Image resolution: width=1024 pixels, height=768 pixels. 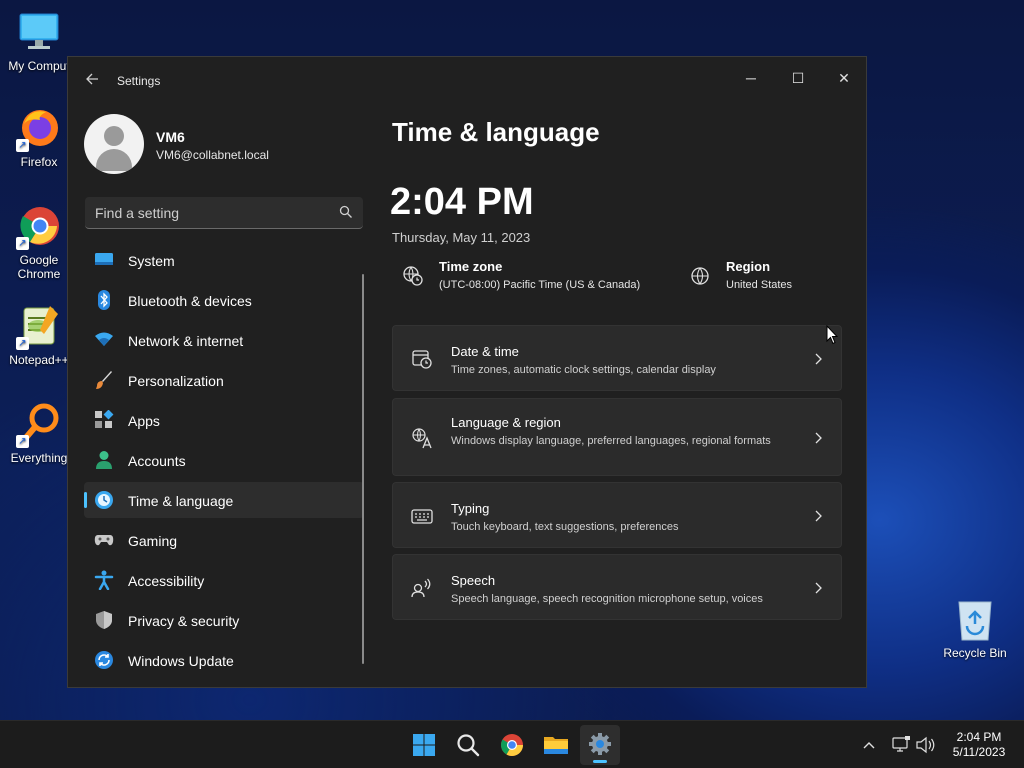 I want to click on sidebar-item-privacy: Privacy & security, so click(x=224, y=620).